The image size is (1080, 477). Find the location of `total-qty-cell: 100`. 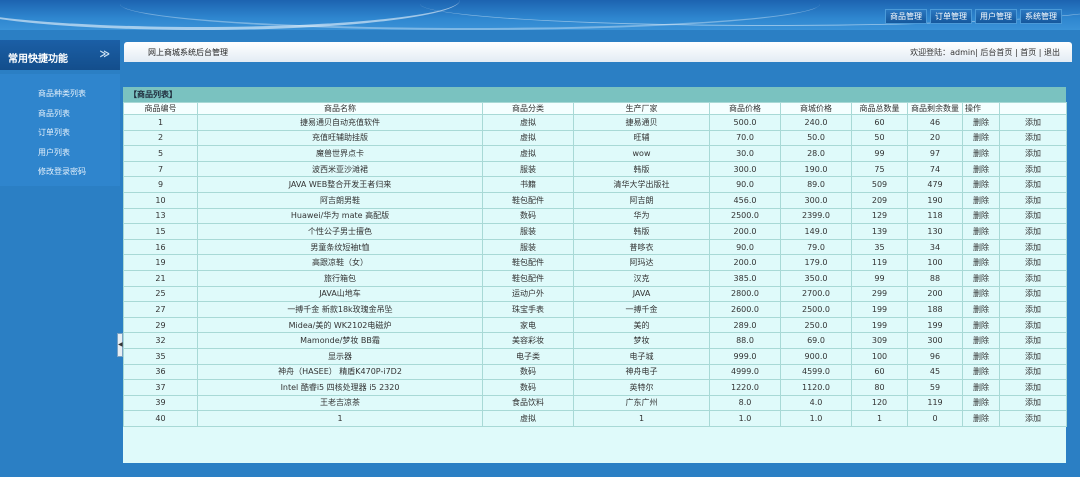

total-qty-cell: 100 is located at coordinates (879, 356).